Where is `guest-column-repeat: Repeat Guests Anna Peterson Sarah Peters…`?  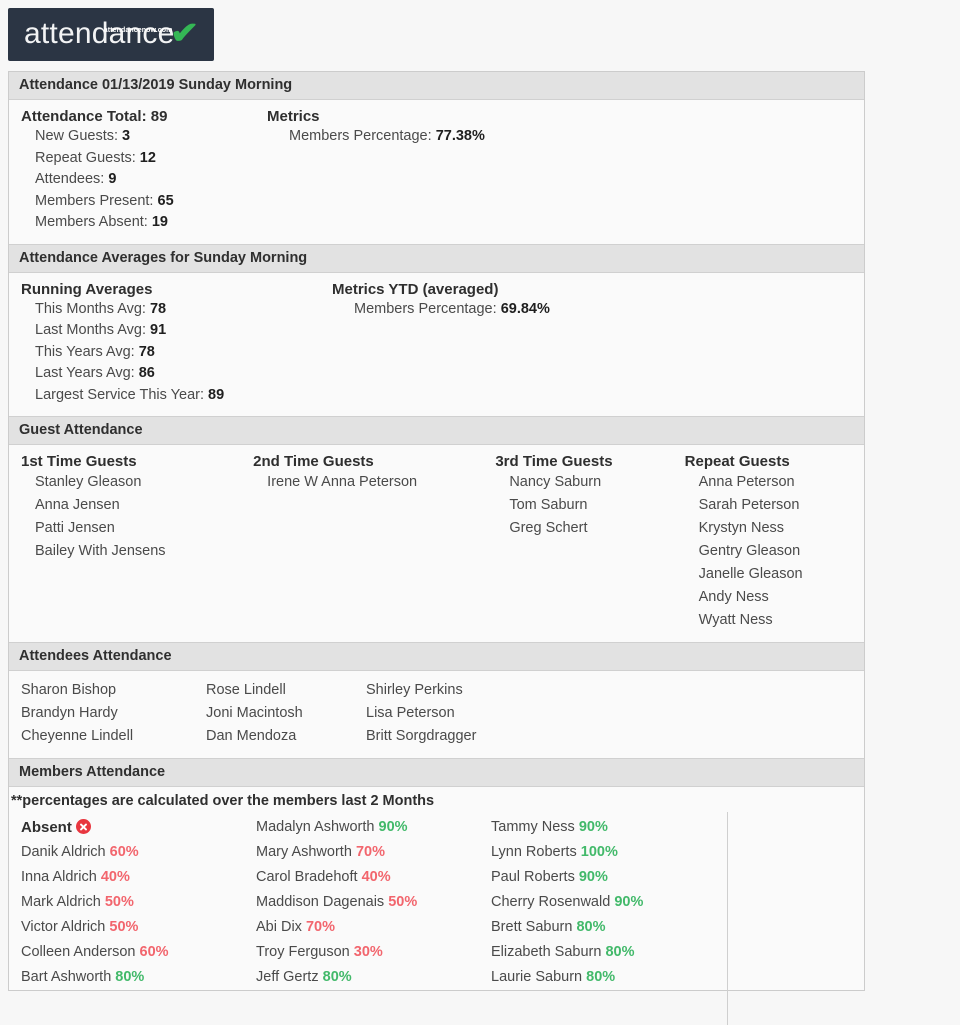
guest-column-repeat: Repeat Guests Anna Peterson Sarah Peters… is located at coordinates (774, 542).